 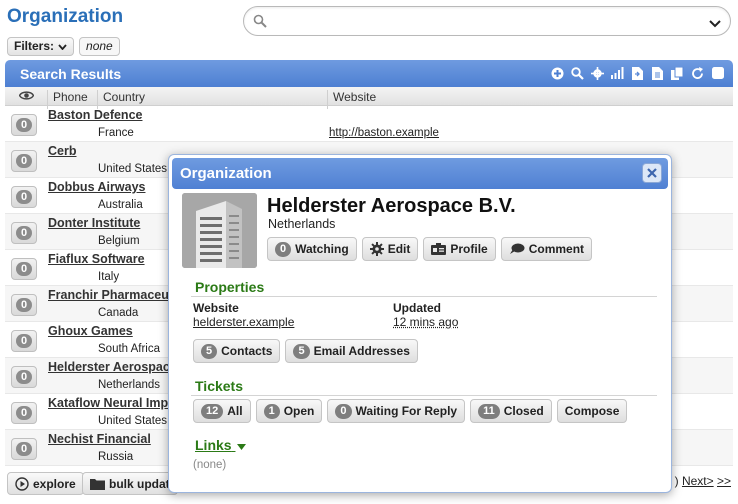 What do you see at coordinates (484, 21) in the screenshot?
I see `search-input` at bounding box center [484, 21].